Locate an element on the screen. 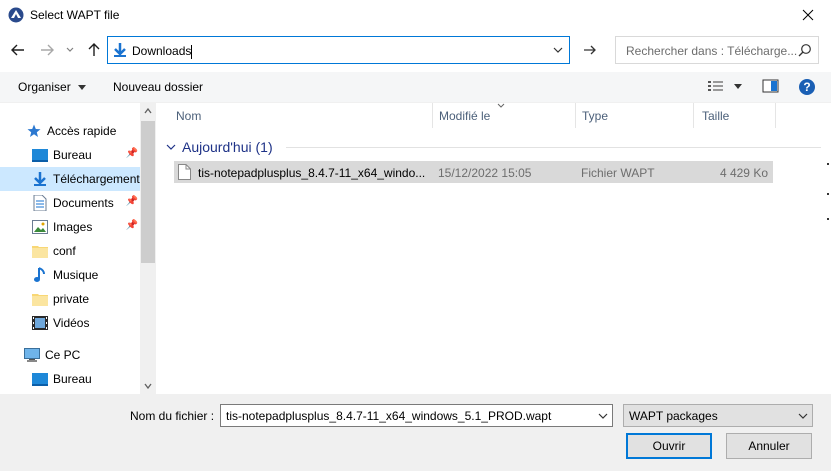 This screenshot has height=471, width=831. sidebar-item-musique: Musique is located at coordinates (70, 275).